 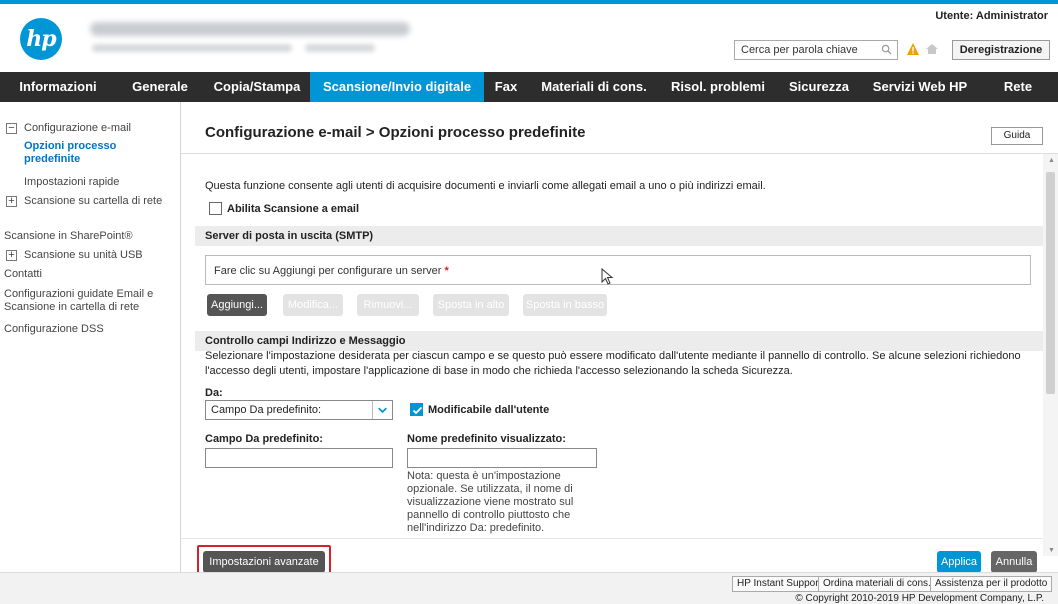 I want to click on nav-tab-scansione: Scansione/Invio digitale, so click(x=397, y=87).